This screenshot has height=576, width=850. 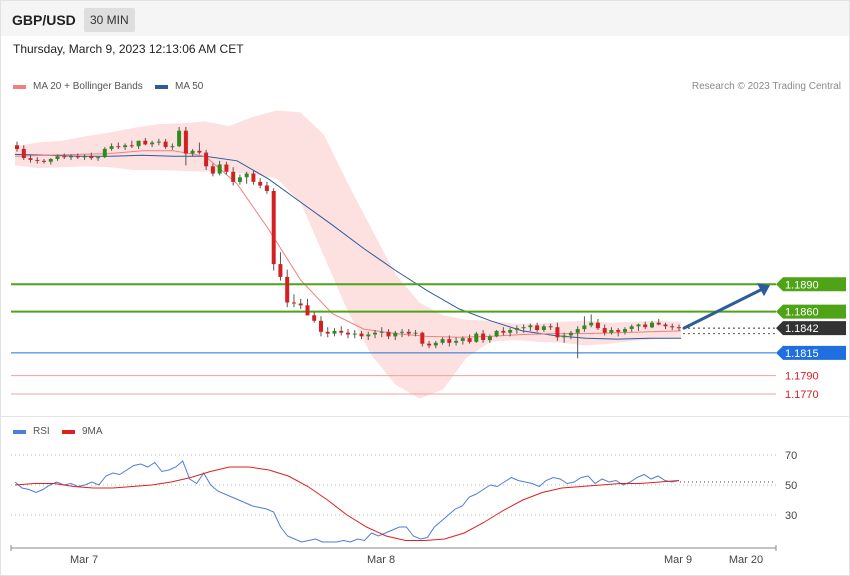 I want to click on level-label-1.1790: 1.1790, so click(x=802, y=377).